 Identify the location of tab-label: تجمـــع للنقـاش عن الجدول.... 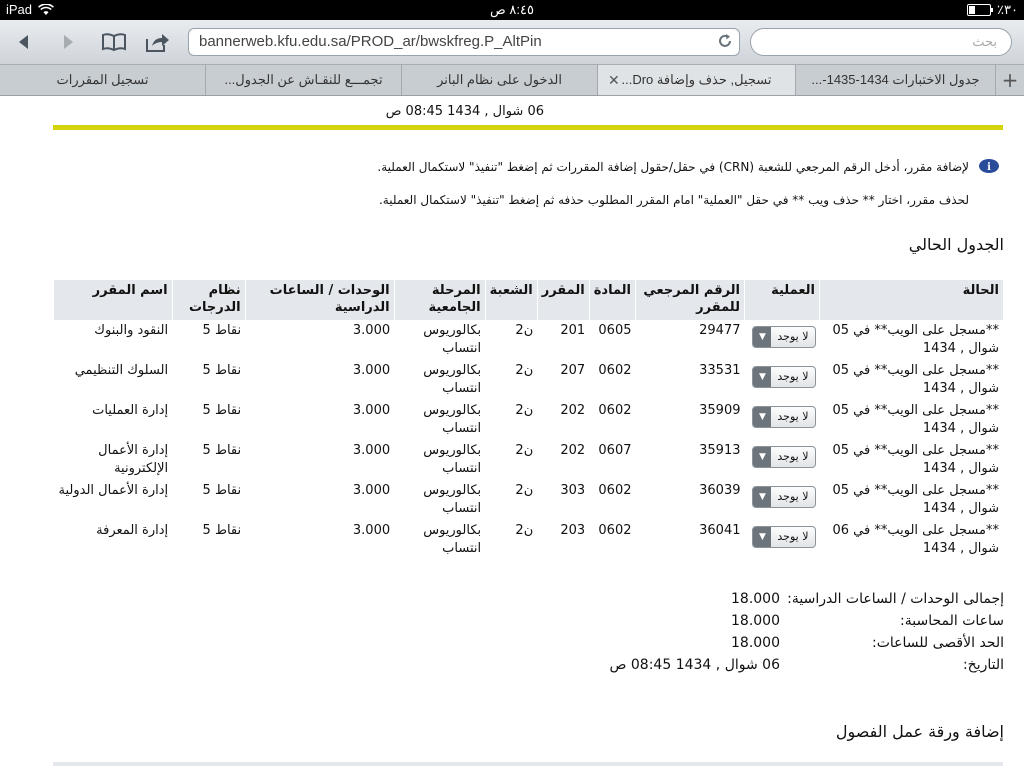
(303, 79).